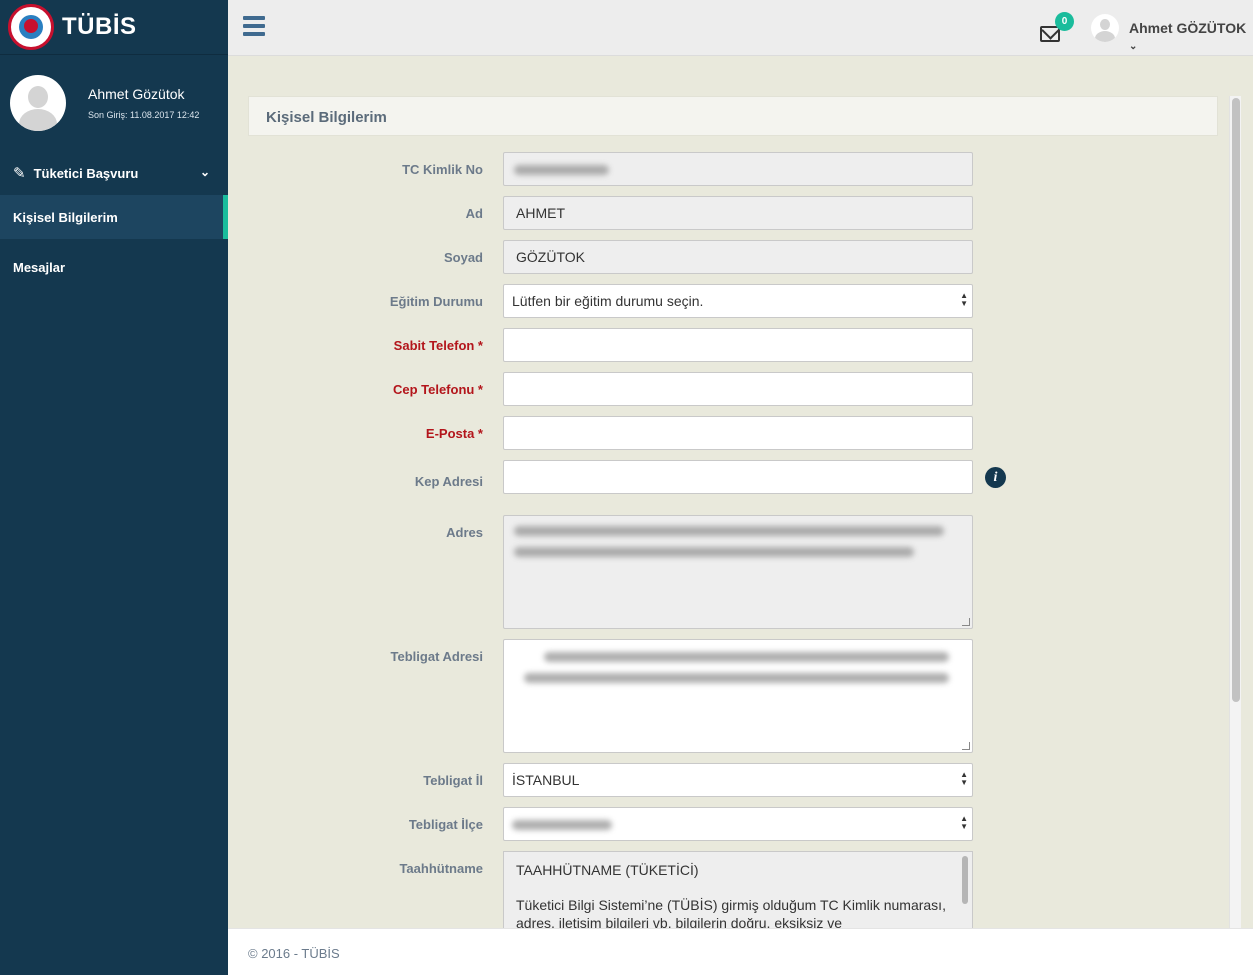  What do you see at coordinates (738, 696) in the screenshot?
I see `tebligat-adres-textarea` at bounding box center [738, 696].